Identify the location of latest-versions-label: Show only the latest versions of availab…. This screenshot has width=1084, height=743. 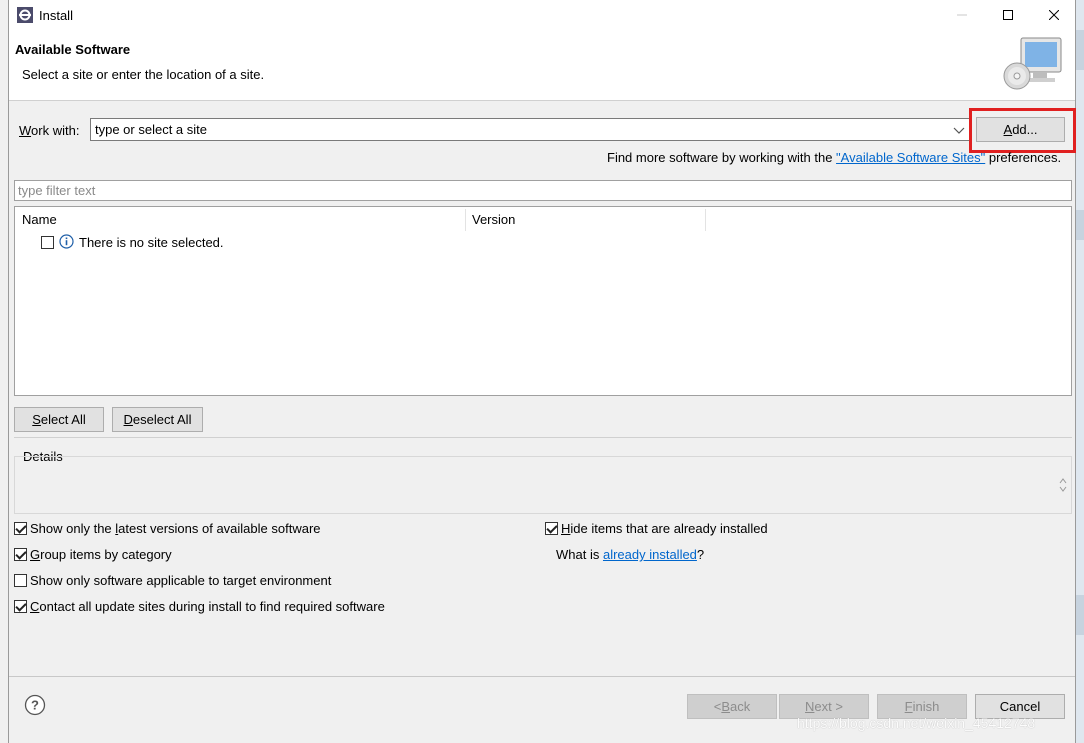
(175, 528).